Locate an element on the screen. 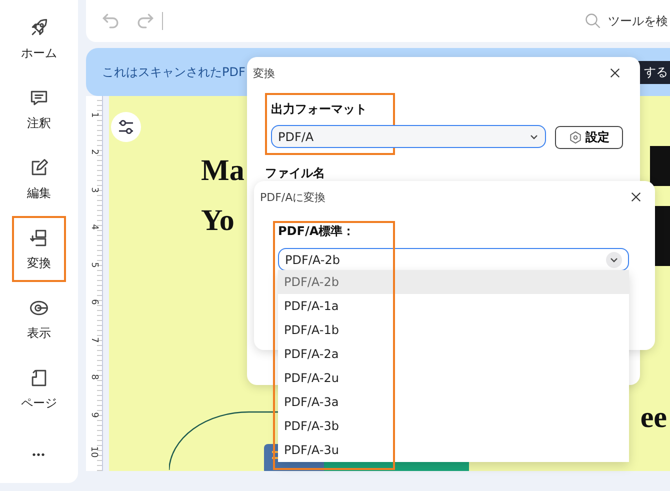 The width and height of the screenshot is (670, 491). sidebar-item: 表示 is located at coordinates (39, 319).